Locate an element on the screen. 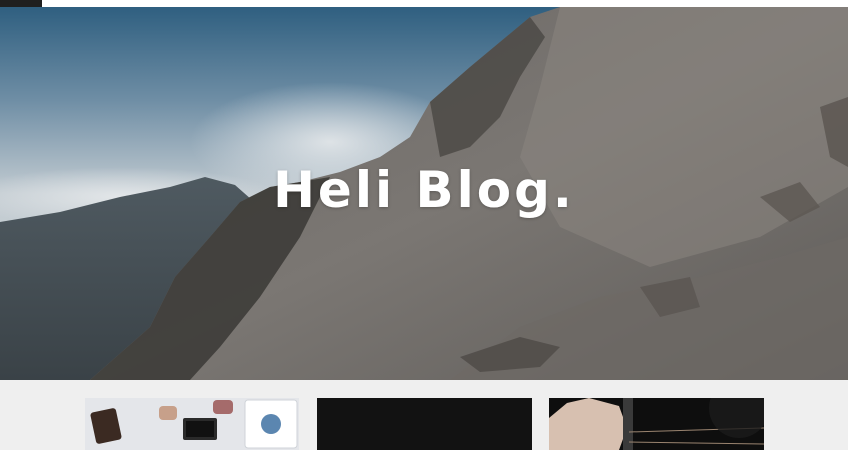  dark-image is located at coordinates (424, 424).